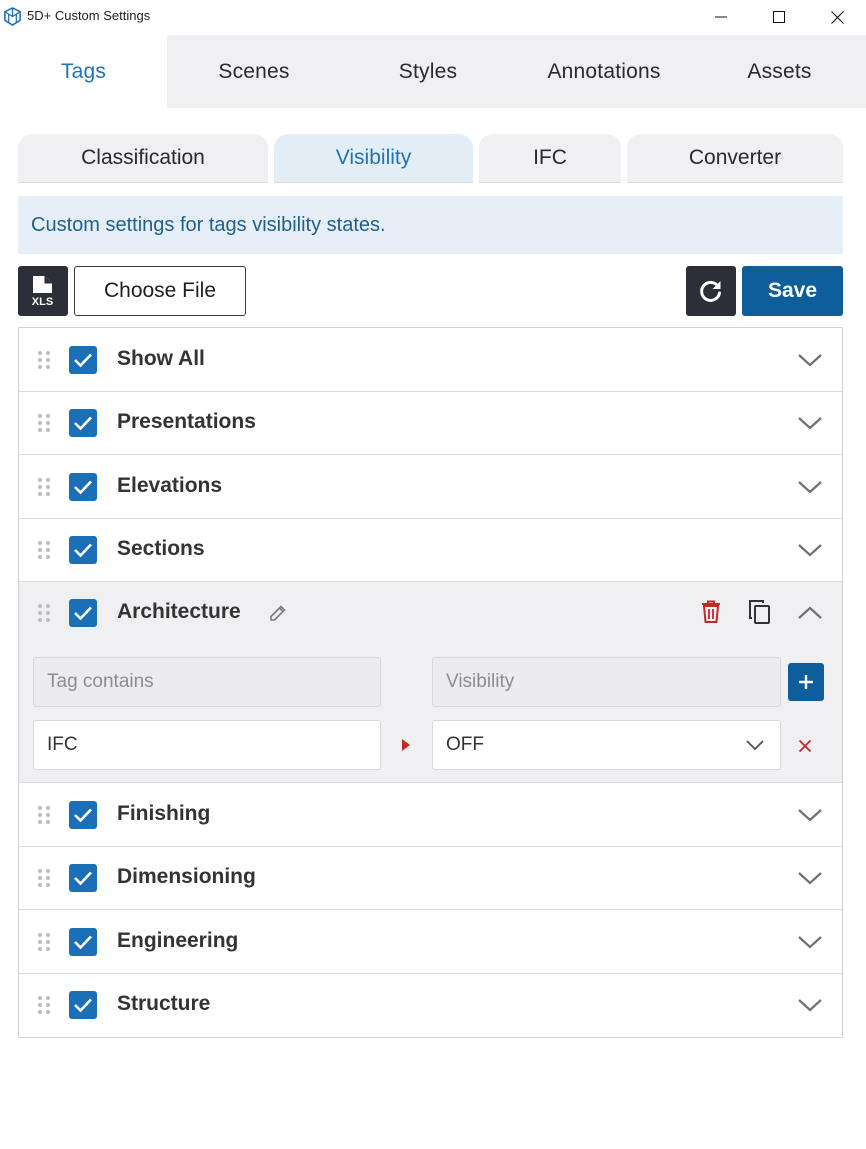  I want to click on refresh-icon, so click(710, 291).